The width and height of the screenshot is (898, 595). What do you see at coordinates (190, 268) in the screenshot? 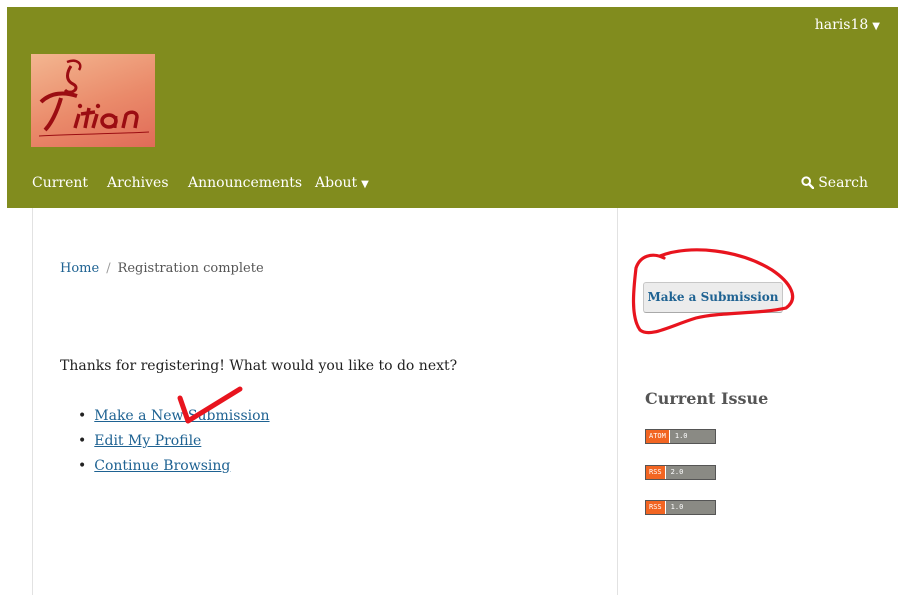
I see `breadcrumb-current: Registration complete` at bounding box center [190, 268].